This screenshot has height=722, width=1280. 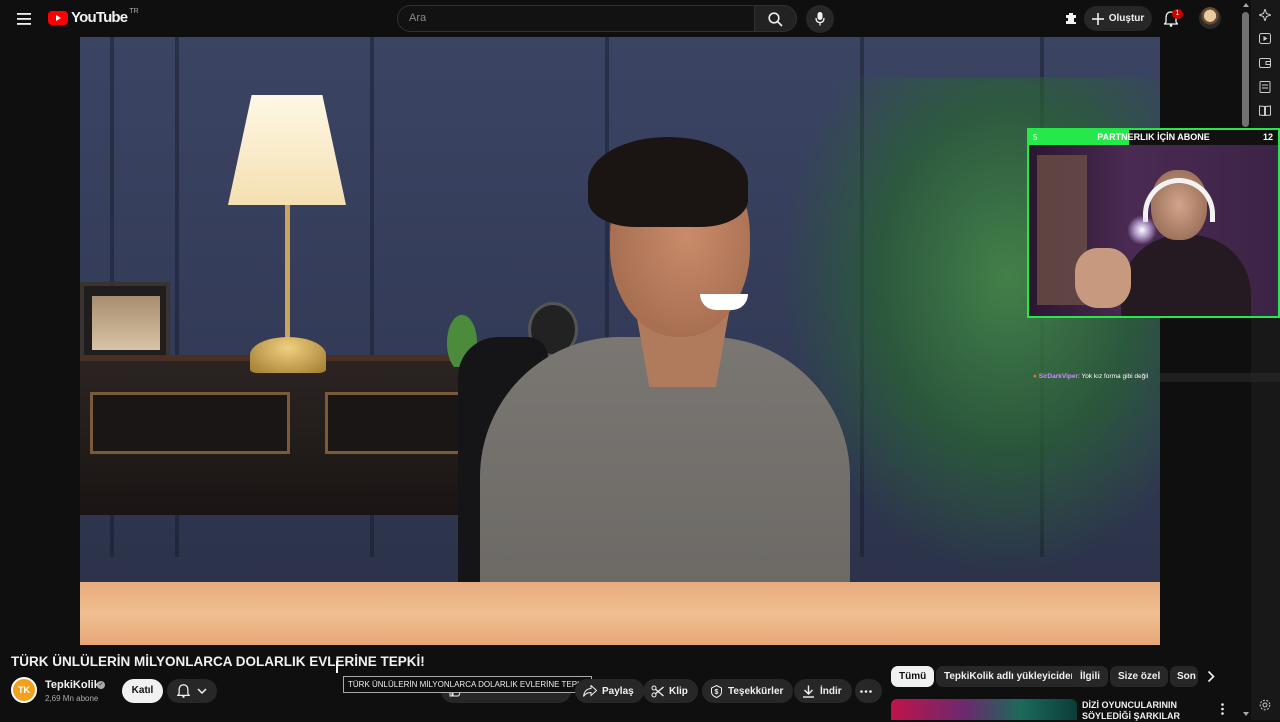 What do you see at coordinates (1220, 377) in the screenshot?
I see `overlay-strip` at bounding box center [1220, 377].